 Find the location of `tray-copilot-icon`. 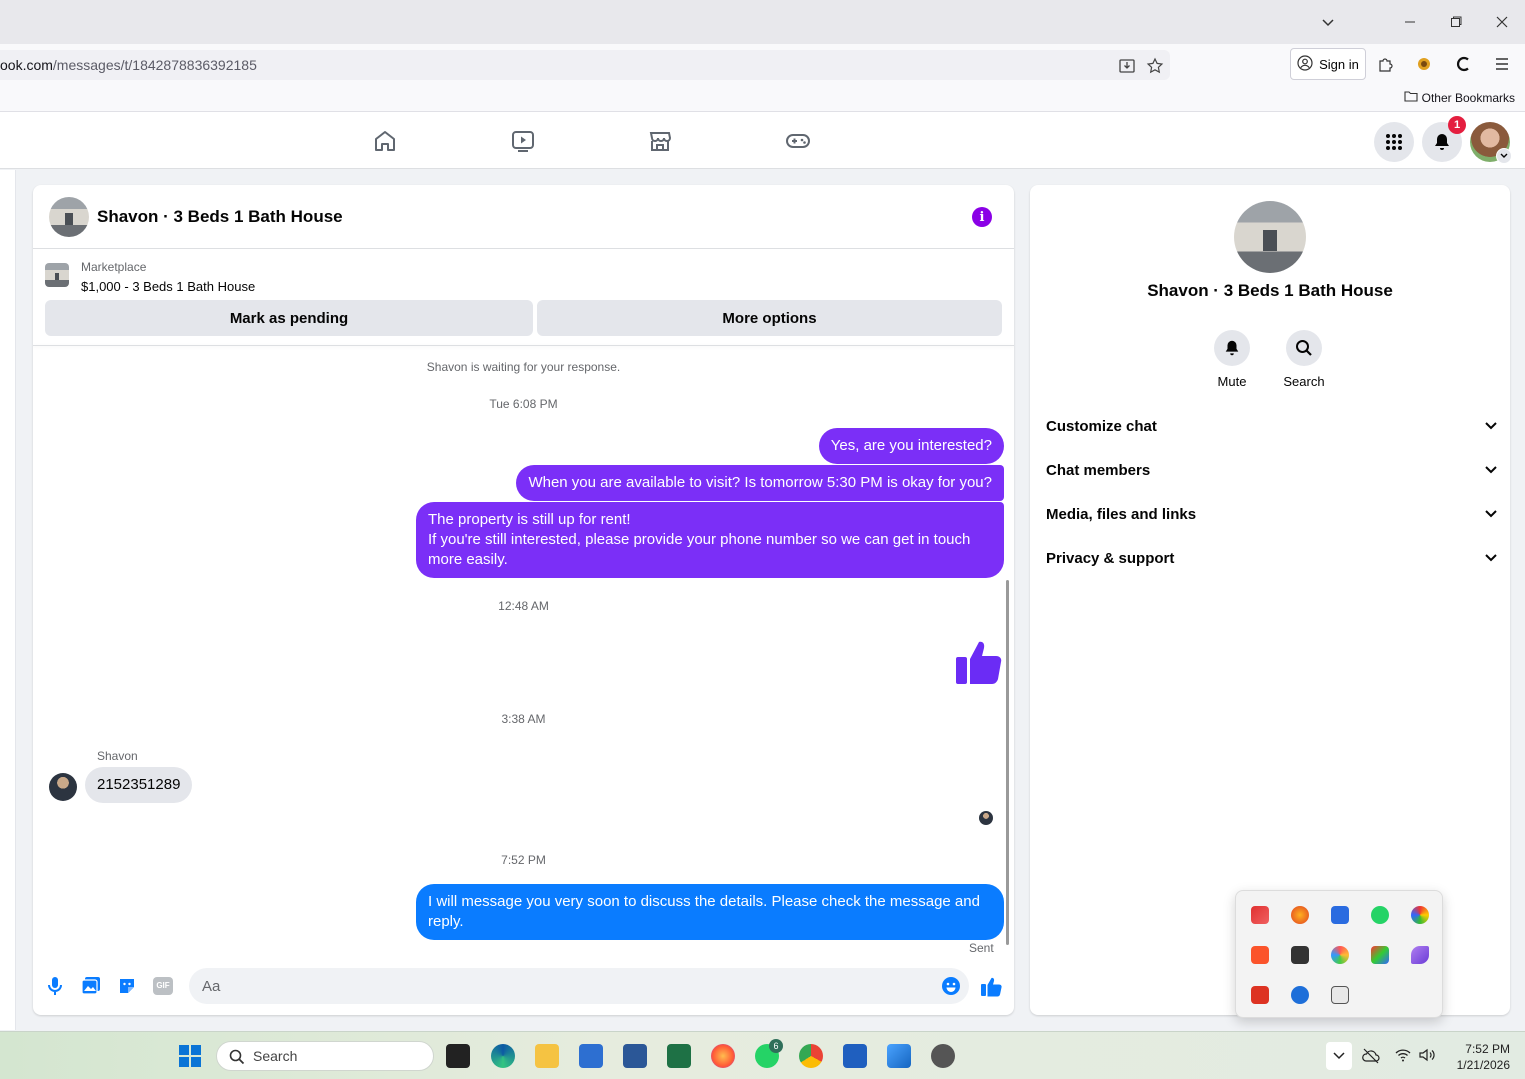

tray-copilot-icon is located at coordinates (1340, 955).